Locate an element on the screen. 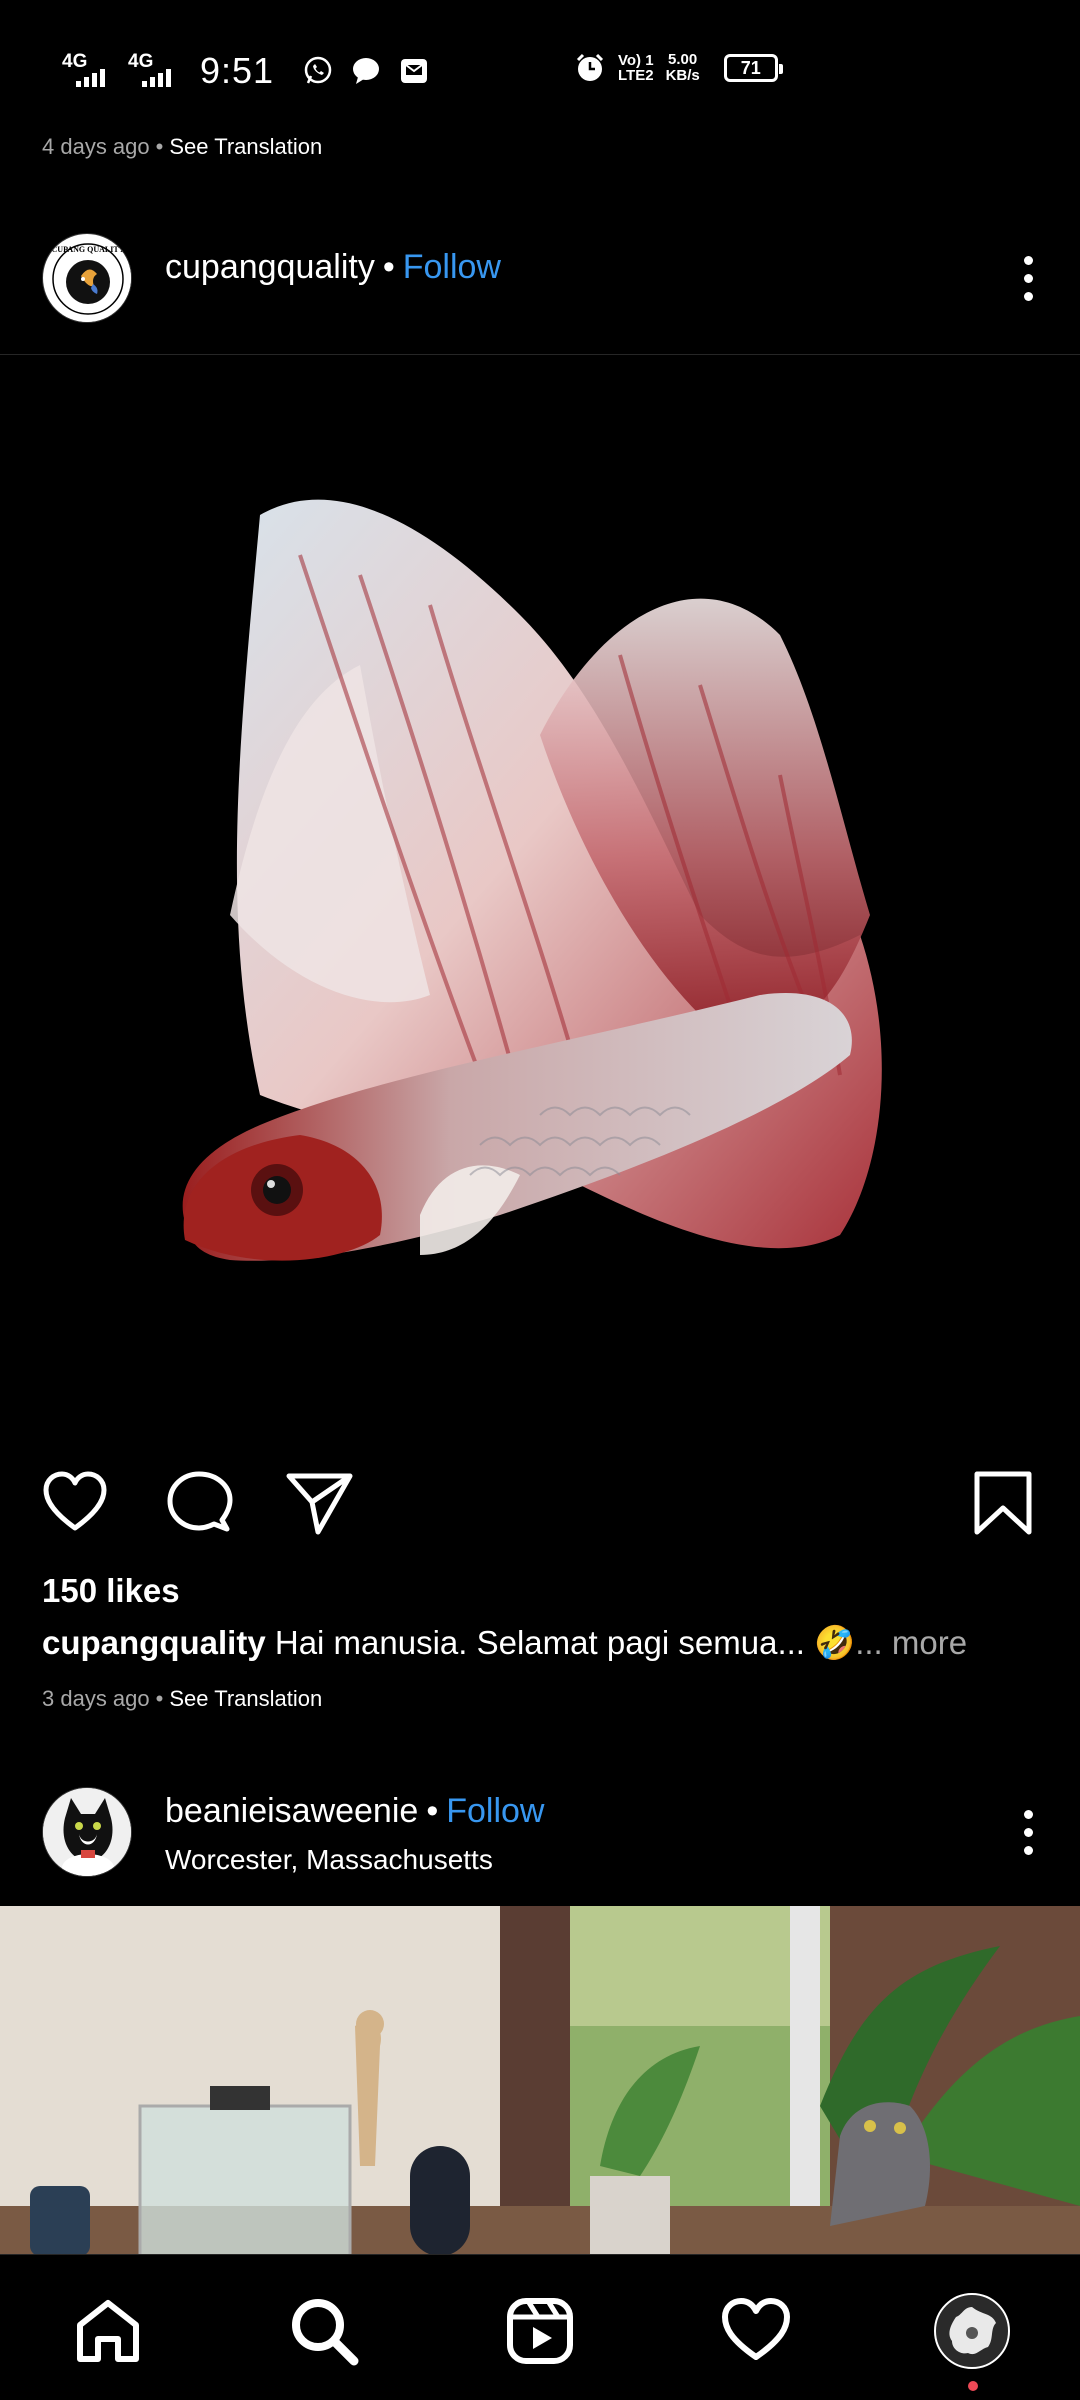 The image size is (1080, 2400). message-icon is located at coordinates (366, 71).